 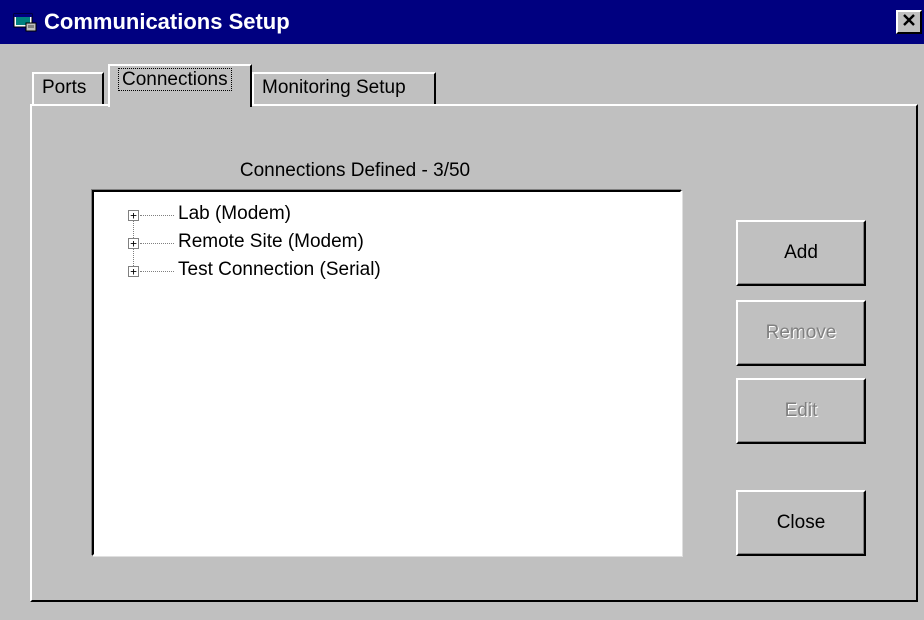 What do you see at coordinates (374, 214) in the screenshot?
I see `tree-item-lab: + Lab (Modem)` at bounding box center [374, 214].